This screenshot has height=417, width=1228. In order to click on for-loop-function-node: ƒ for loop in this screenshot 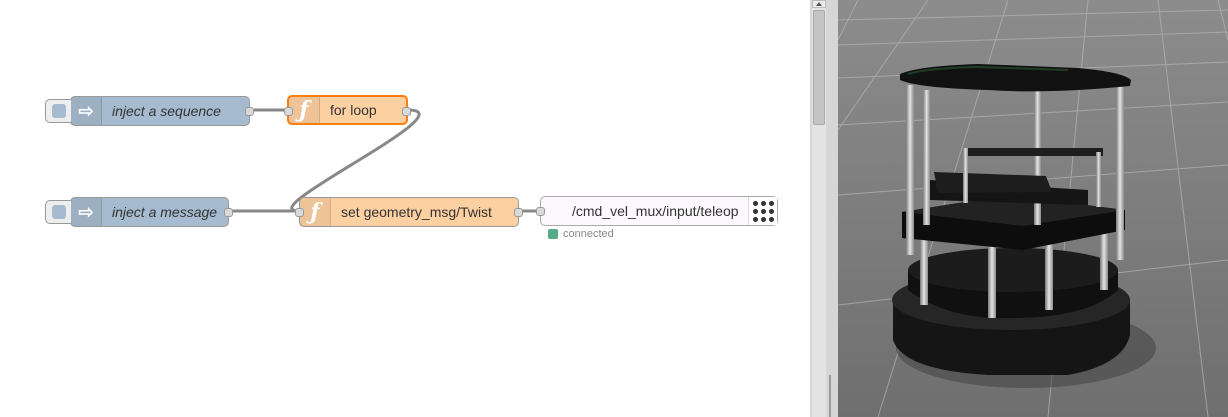, I will do `click(347, 110)`.